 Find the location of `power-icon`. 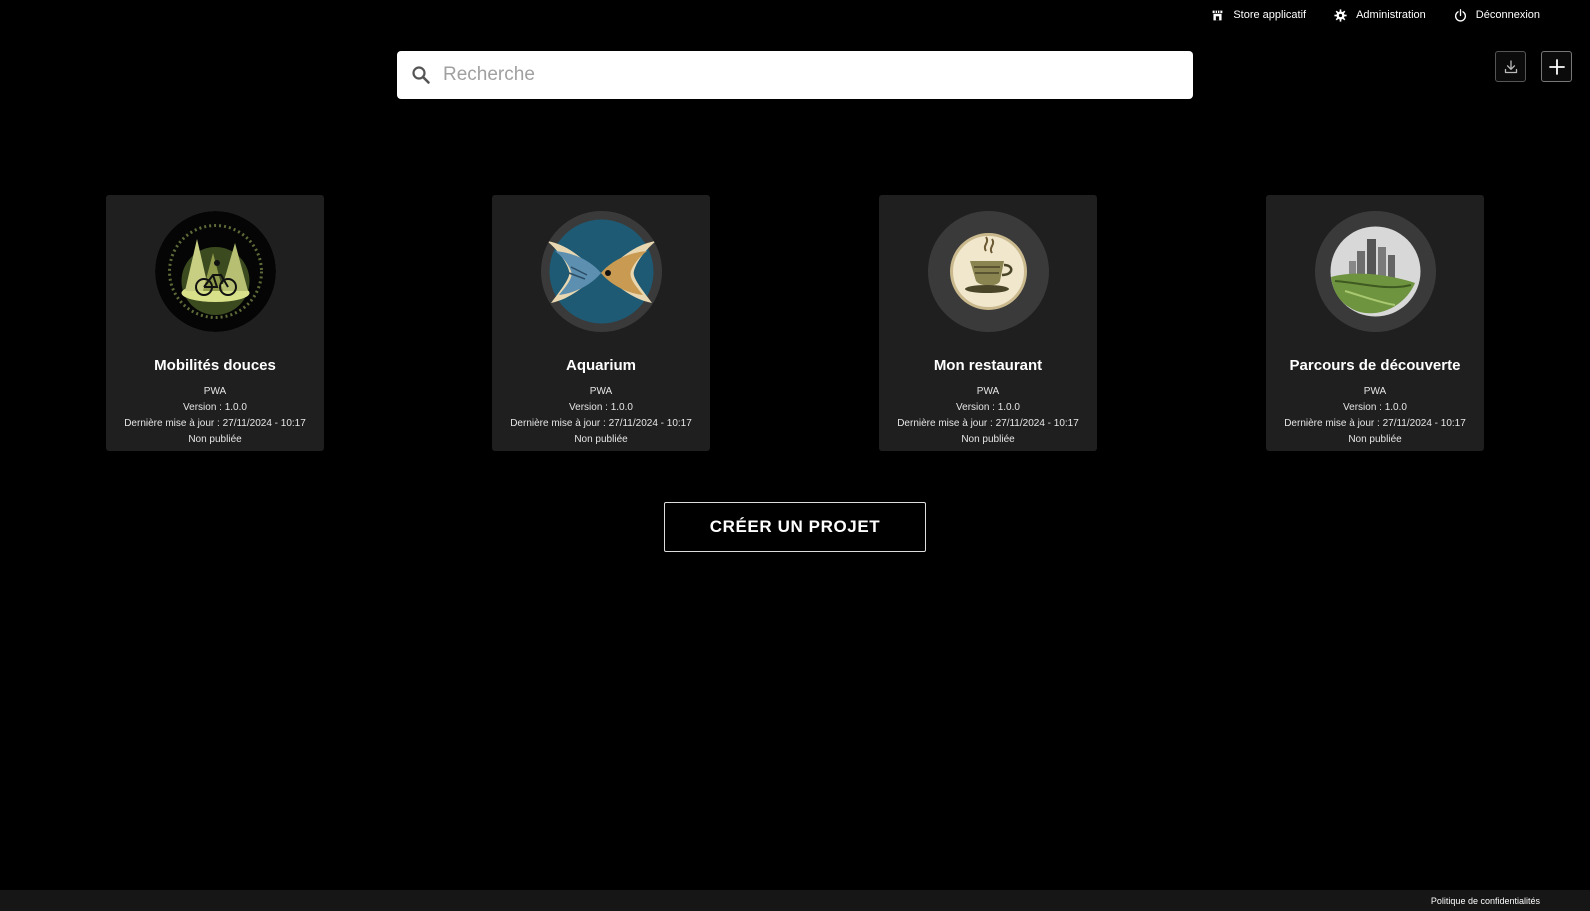

power-icon is located at coordinates (1460, 15).